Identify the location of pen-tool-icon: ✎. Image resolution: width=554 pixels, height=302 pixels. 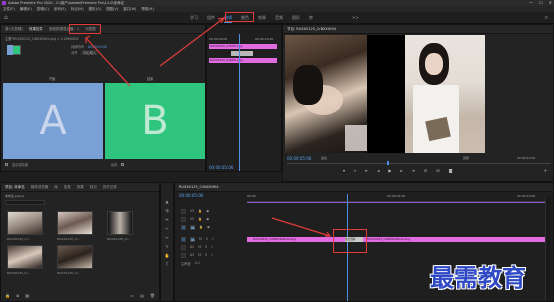
(167, 246).